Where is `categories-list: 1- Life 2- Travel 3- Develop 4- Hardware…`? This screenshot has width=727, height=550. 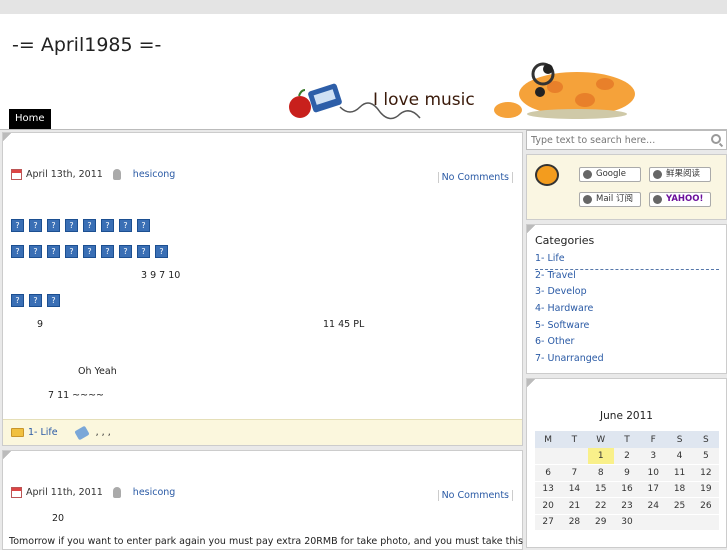 categories-list: 1- Life 2- Travel 3- Develop 4- Hardware… is located at coordinates (627, 311).